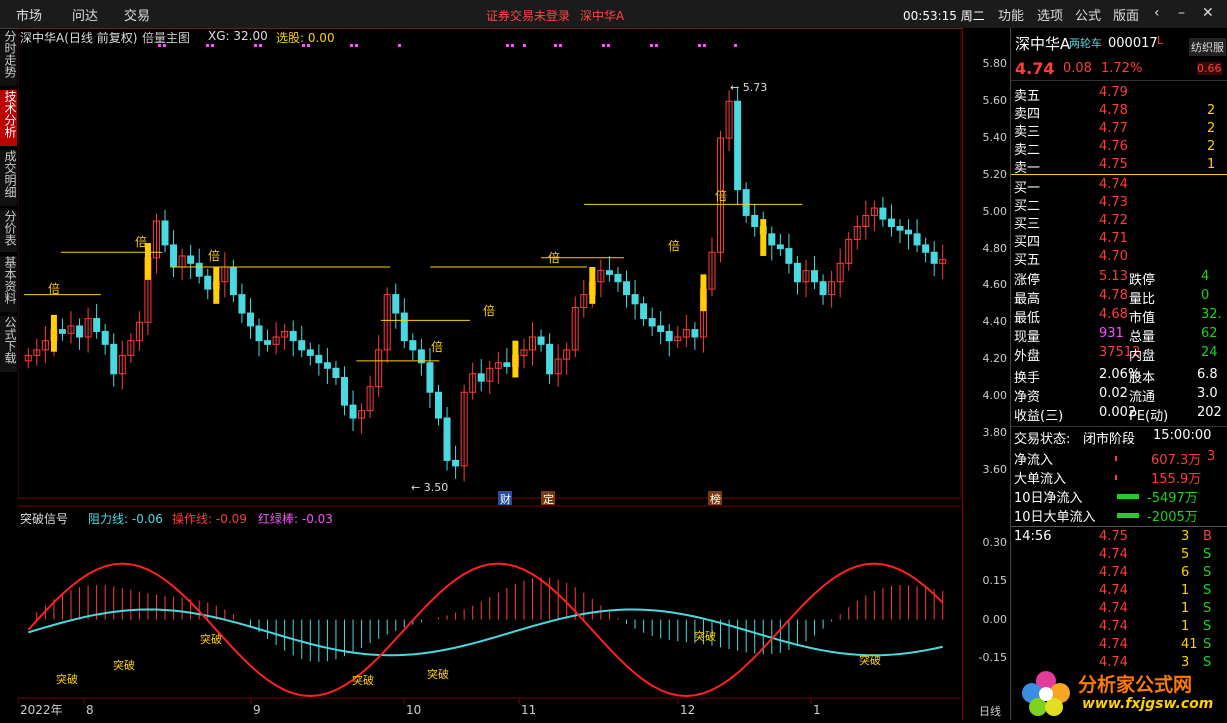  I want to click on tick-row: 4.74 1 S, so click(1119, 627).